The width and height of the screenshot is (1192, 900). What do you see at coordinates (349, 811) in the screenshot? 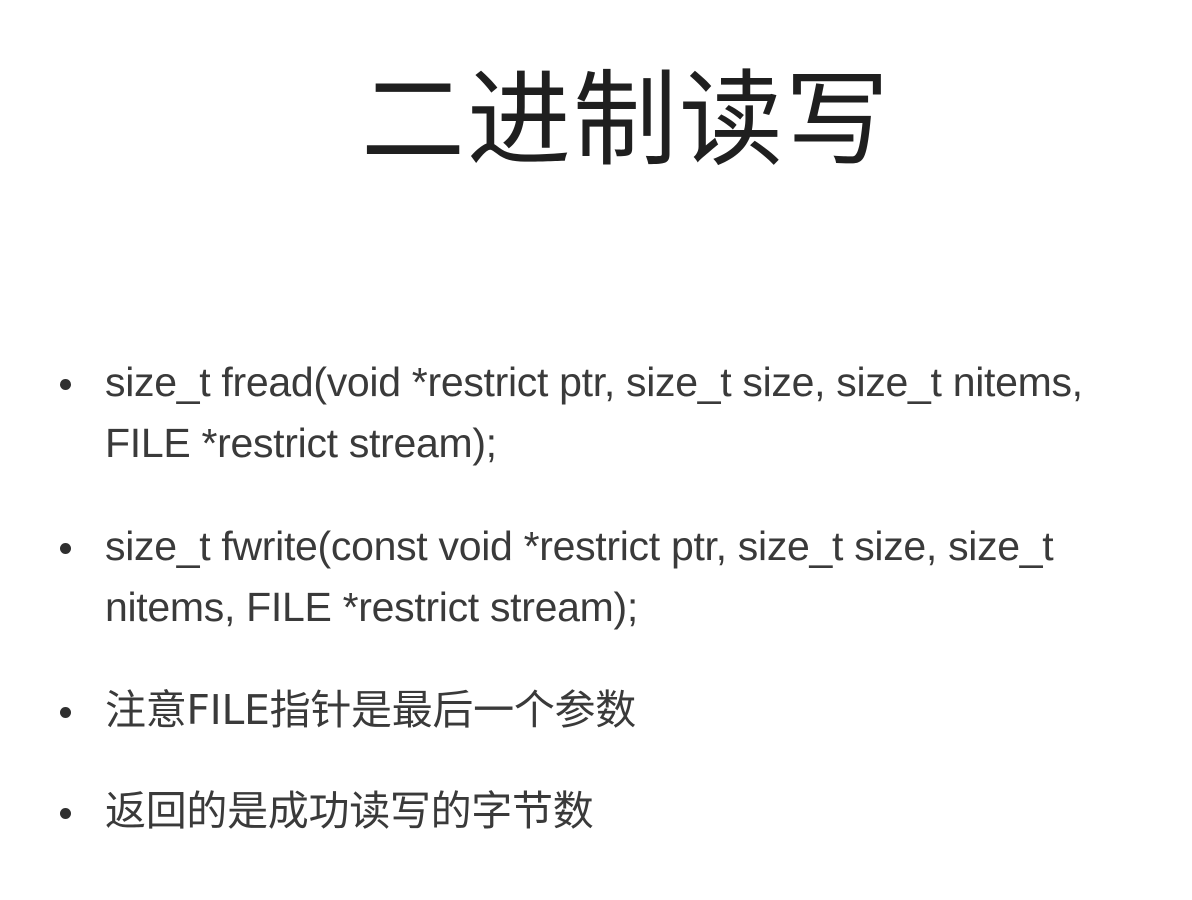
I see `bullet-text: 返回的是成功读写的字节数` at bounding box center [349, 811].